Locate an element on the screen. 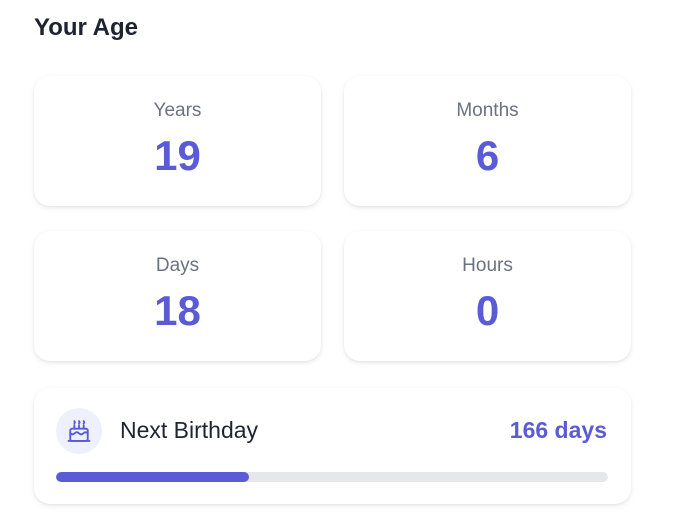 The width and height of the screenshot is (691, 528). next-birthday-days: 166 days is located at coordinates (558, 430).